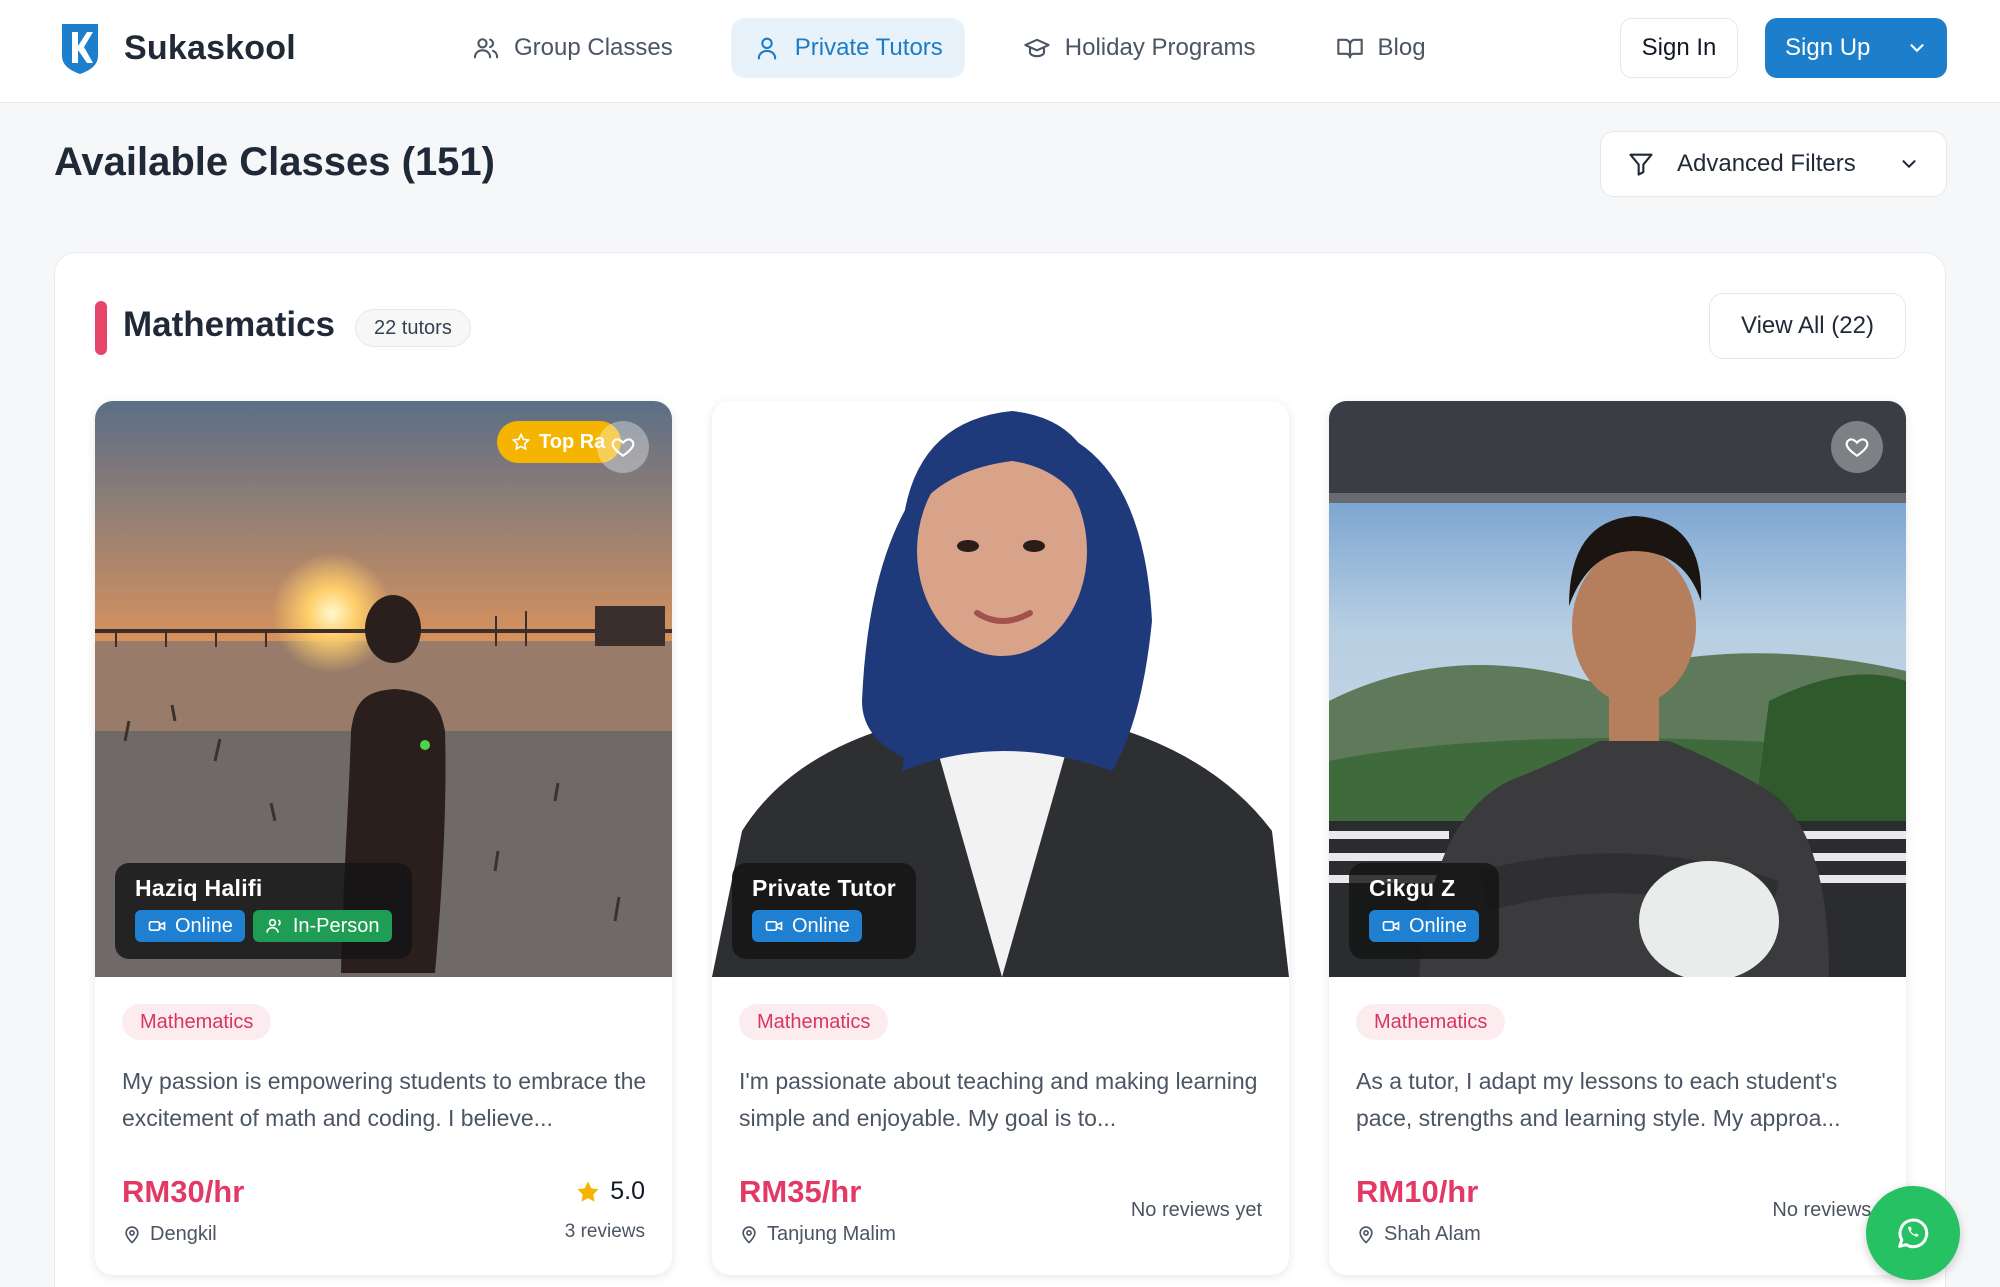 The width and height of the screenshot is (2000, 1287). I want to click on tutor-location: Tanjung Malim, so click(817, 1234).